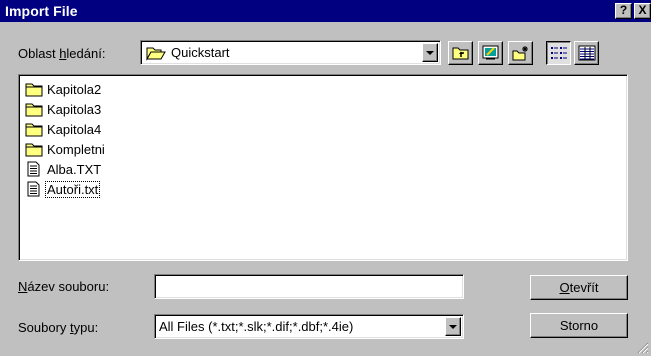 The height and width of the screenshot is (356, 651). Describe the element at coordinates (430, 52) in the screenshot. I see `look-in-dropdown-arrow` at that location.